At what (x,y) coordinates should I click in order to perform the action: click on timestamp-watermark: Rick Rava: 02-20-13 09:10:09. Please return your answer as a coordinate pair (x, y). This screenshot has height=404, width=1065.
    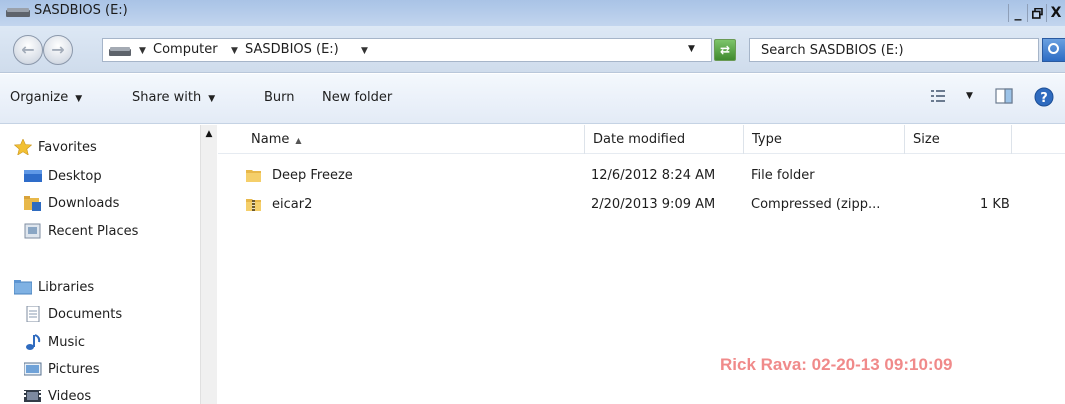
    Looking at the image, I should click on (836, 364).